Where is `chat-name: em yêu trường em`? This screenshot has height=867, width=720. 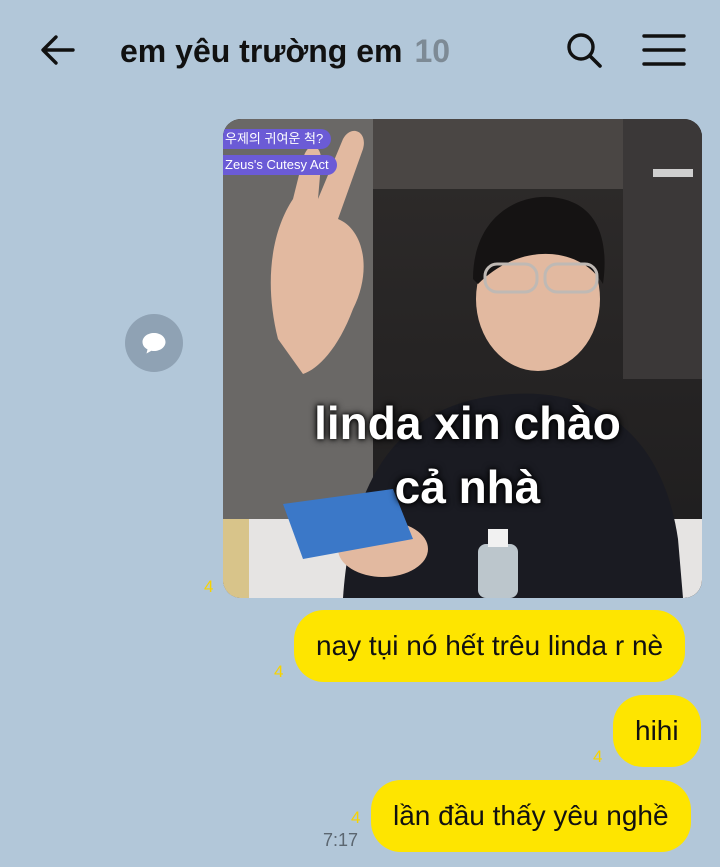 chat-name: em yêu trường em is located at coordinates (261, 50).